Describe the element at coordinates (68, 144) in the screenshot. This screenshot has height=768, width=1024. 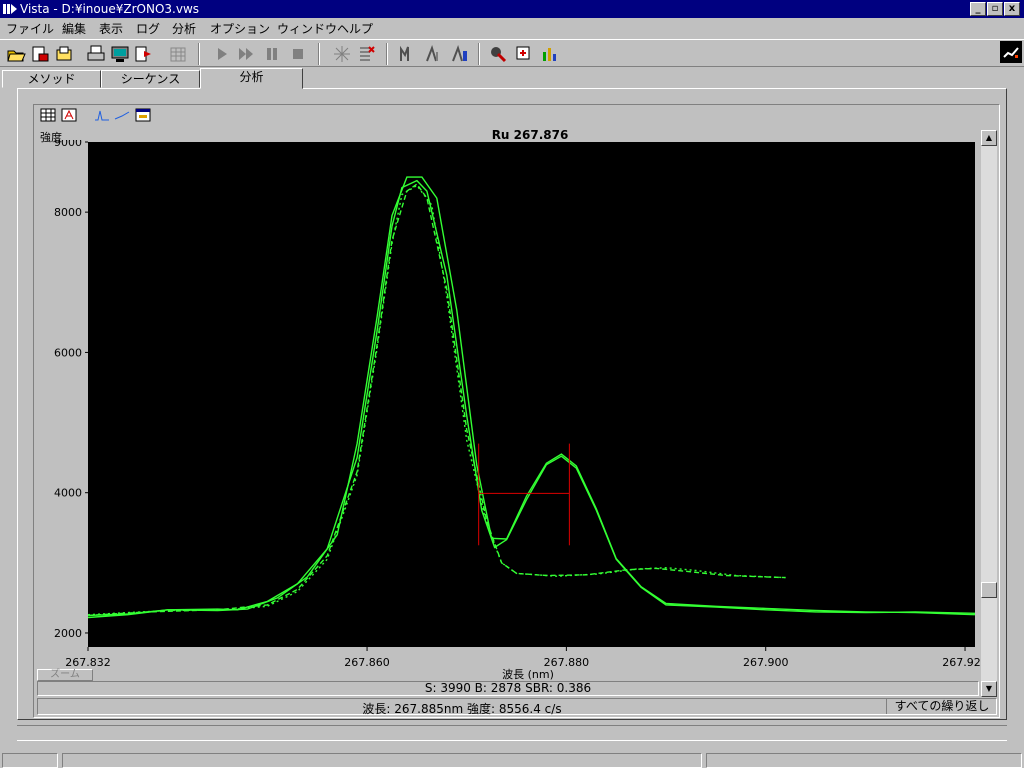
I see `y-tick-label: 9000` at that location.